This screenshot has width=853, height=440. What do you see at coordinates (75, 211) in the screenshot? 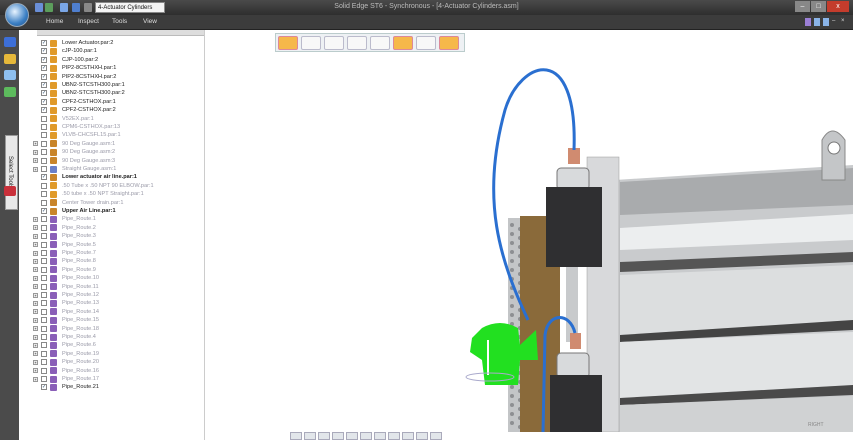
I see `tree-item: ✓ Upper Air Line.par:1` at bounding box center [75, 211].